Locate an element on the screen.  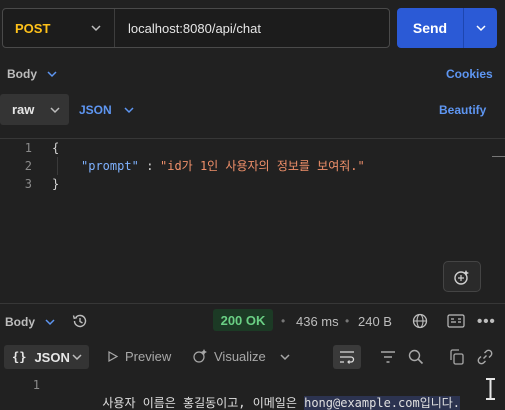
request-url-bar: POST localhost:8080/api/chat is located at coordinates (196, 28).